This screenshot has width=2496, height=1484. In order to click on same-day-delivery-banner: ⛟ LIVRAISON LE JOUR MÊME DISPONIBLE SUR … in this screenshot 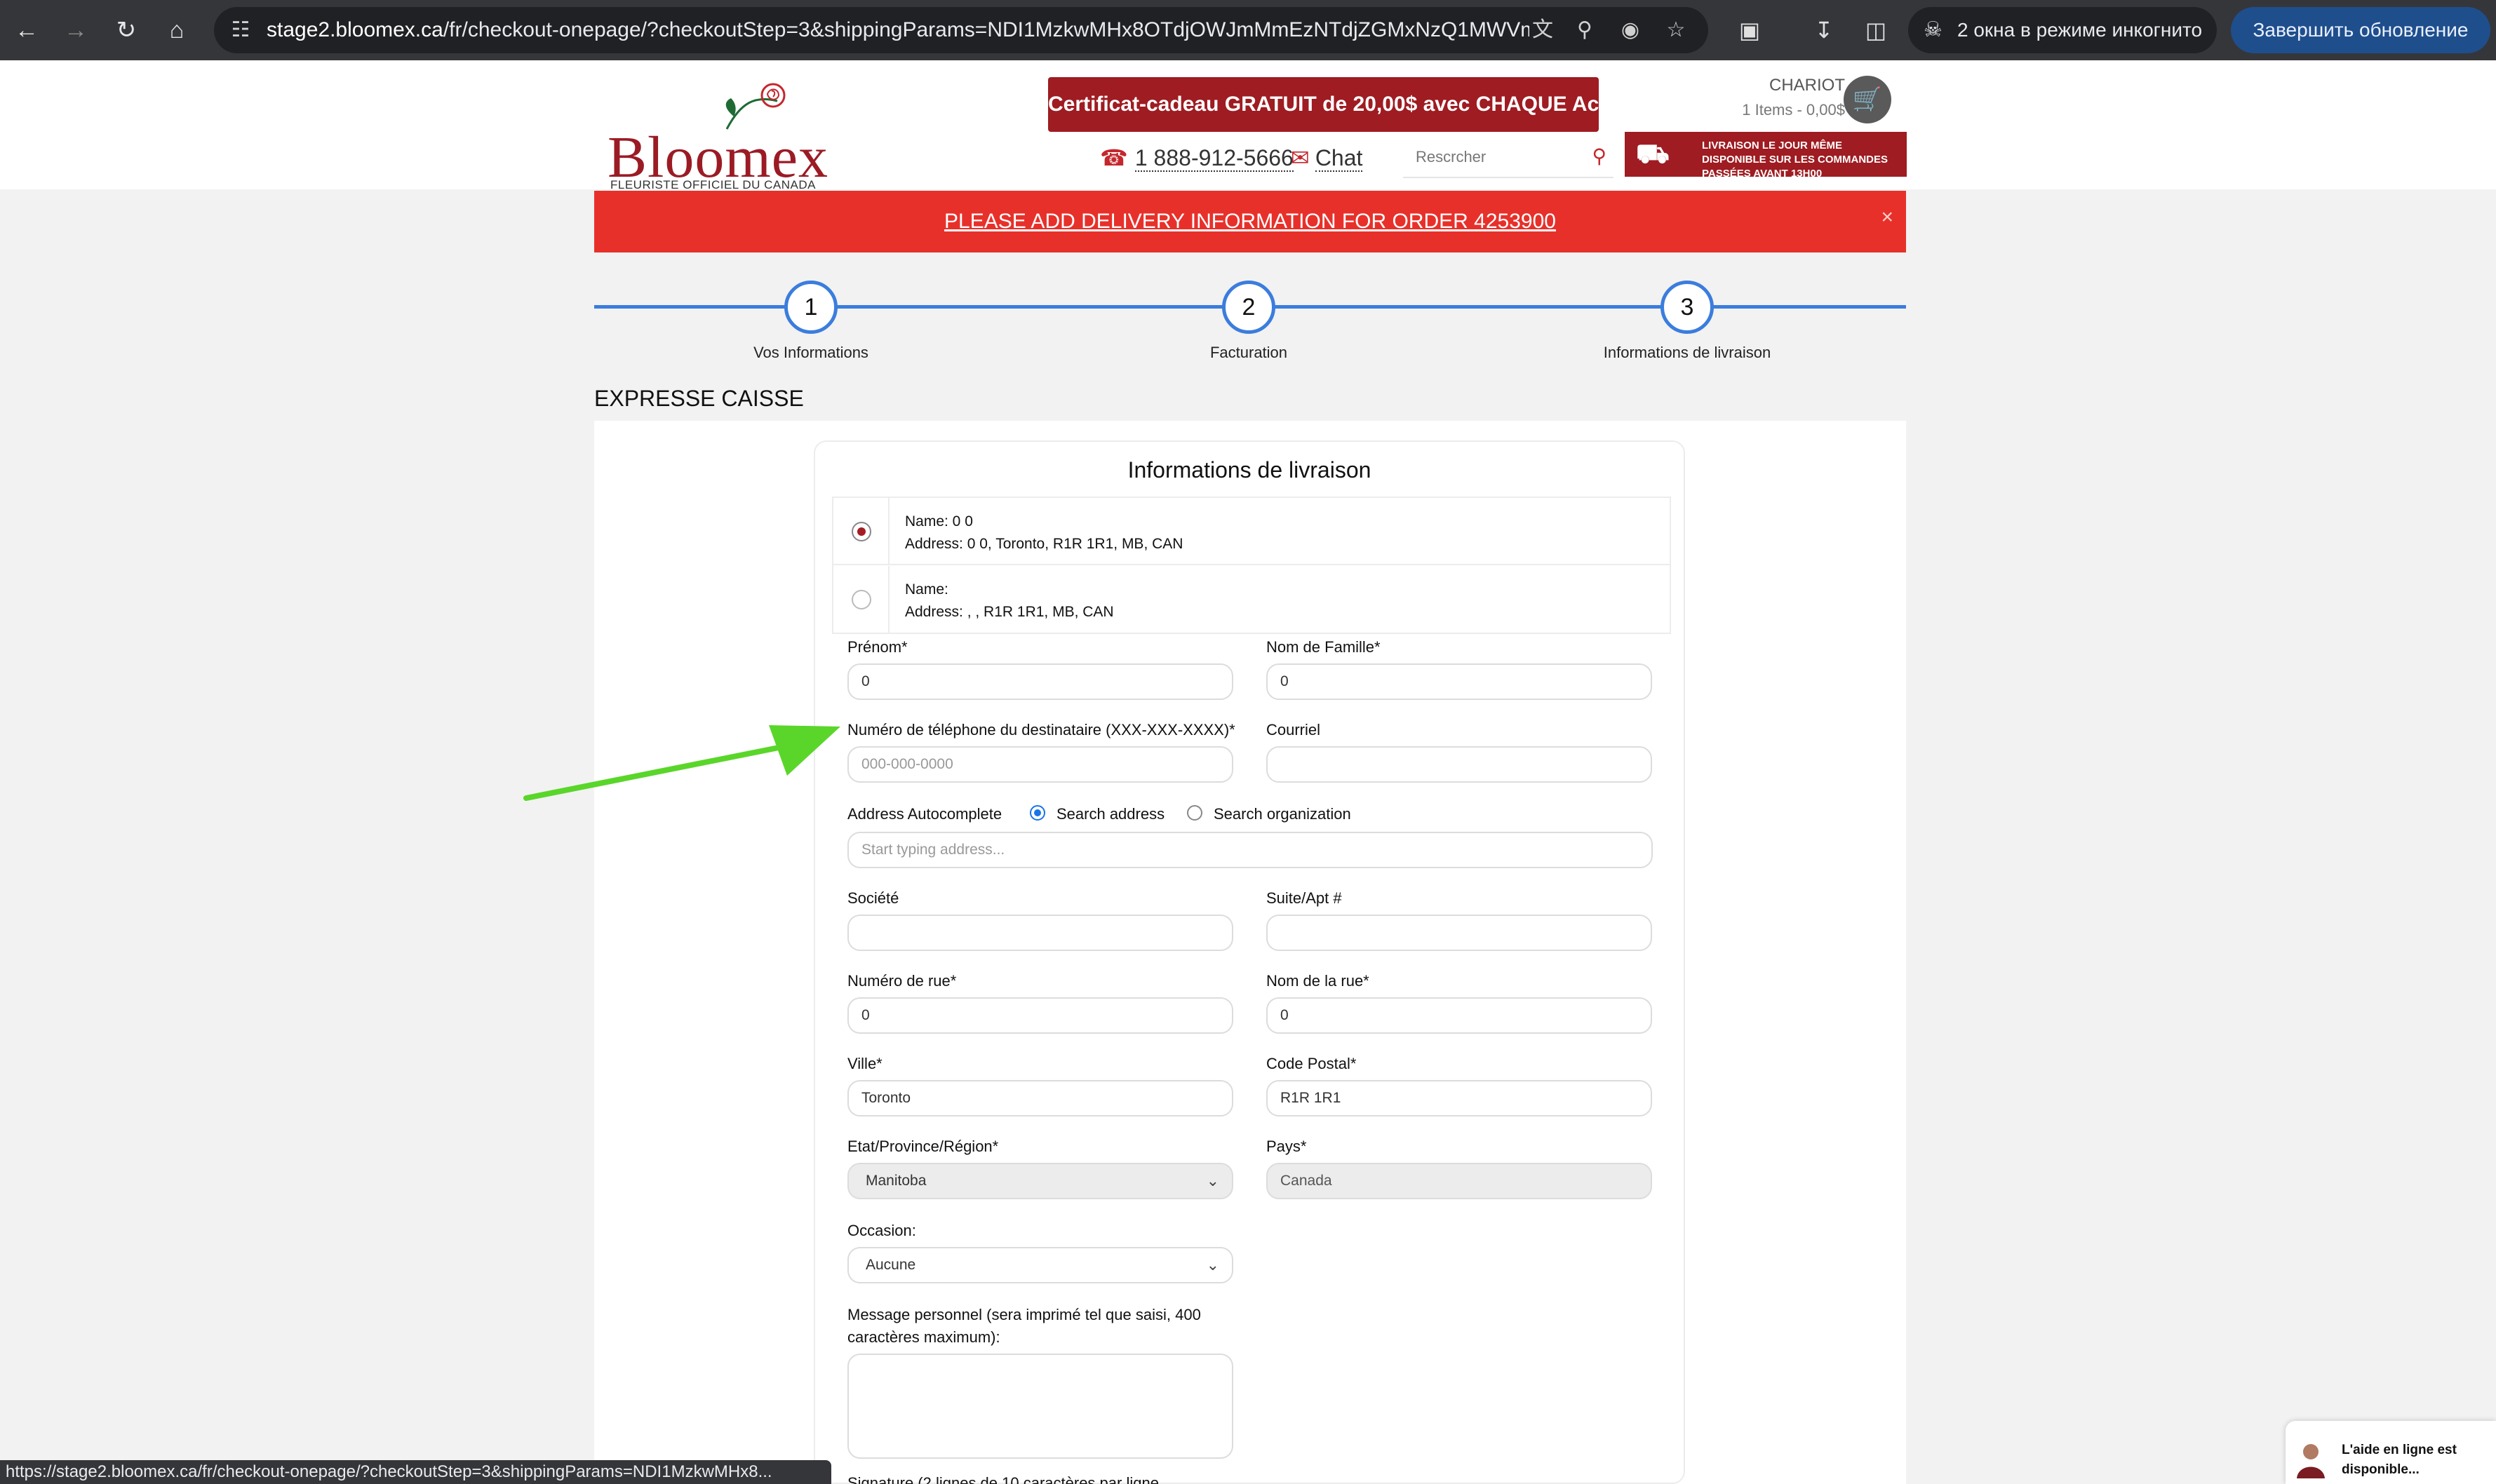, I will do `click(1766, 156)`.